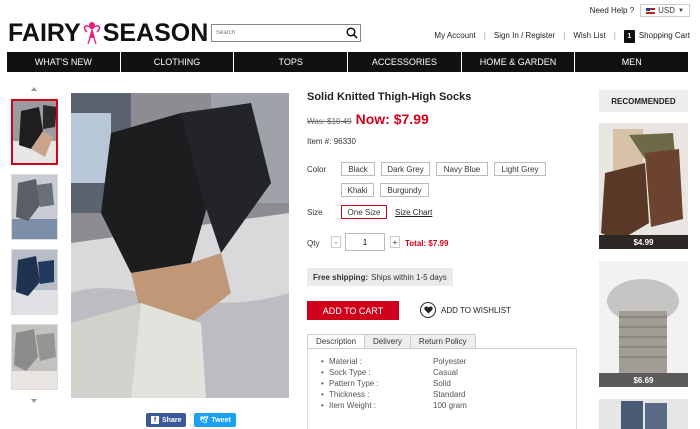  Describe the element at coordinates (336, 242) in the screenshot. I see `qty-decrease-button: -` at that location.